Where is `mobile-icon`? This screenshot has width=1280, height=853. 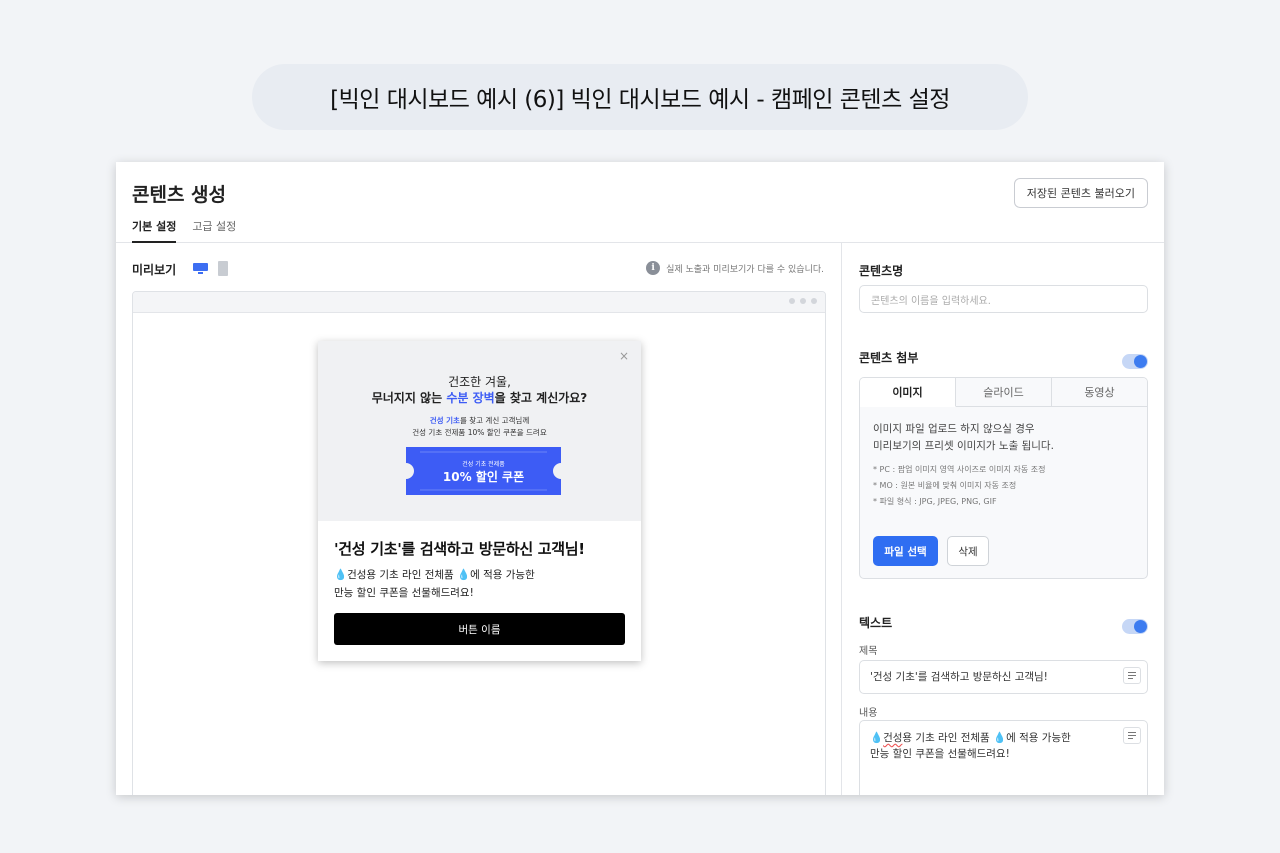 mobile-icon is located at coordinates (223, 268).